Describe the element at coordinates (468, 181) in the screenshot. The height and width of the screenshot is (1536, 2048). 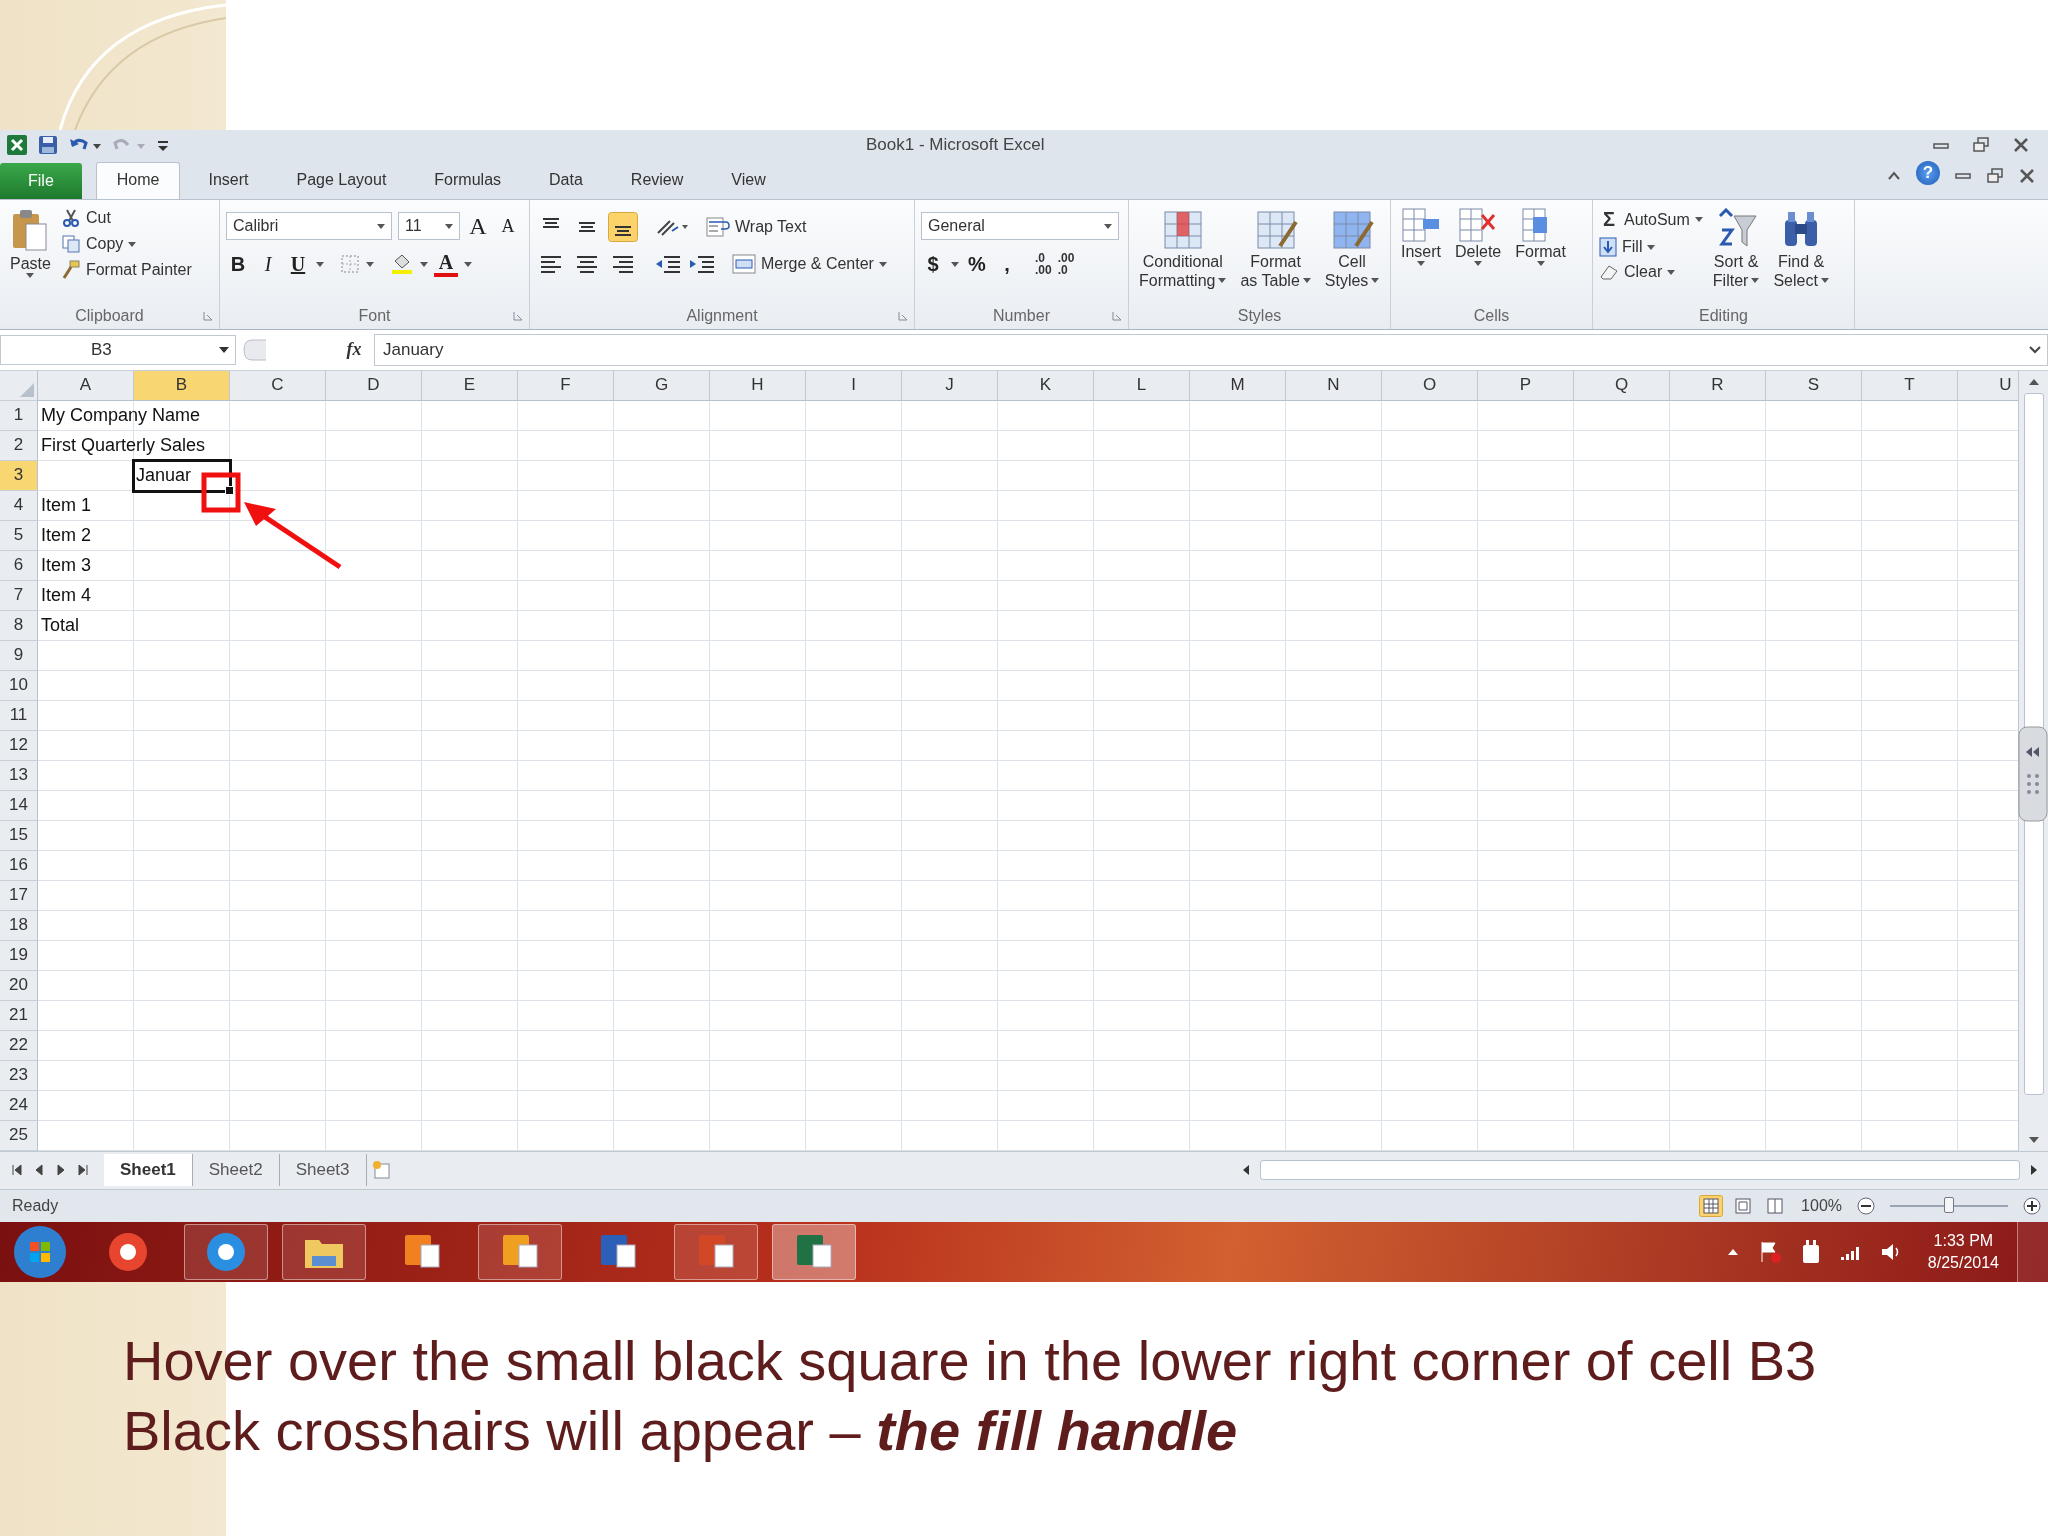
I see `ribbon-tab: Formulas` at that location.